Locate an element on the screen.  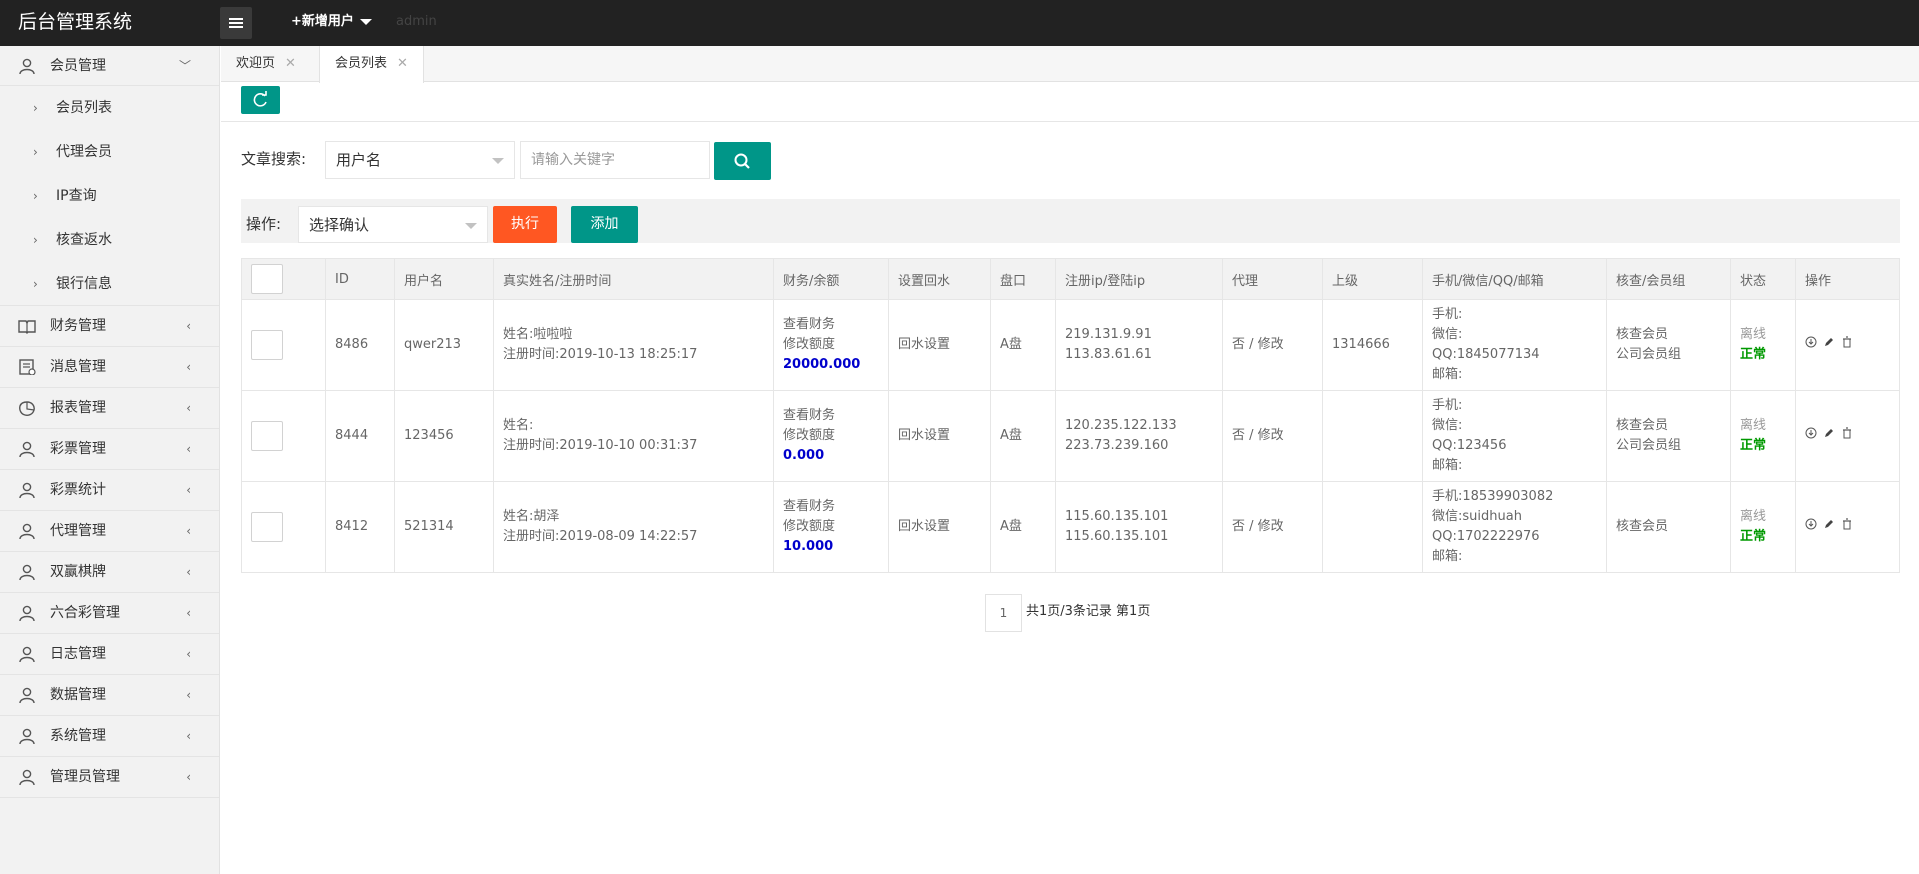
login-ip: 223.73.239.160 is located at coordinates (1117, 445).